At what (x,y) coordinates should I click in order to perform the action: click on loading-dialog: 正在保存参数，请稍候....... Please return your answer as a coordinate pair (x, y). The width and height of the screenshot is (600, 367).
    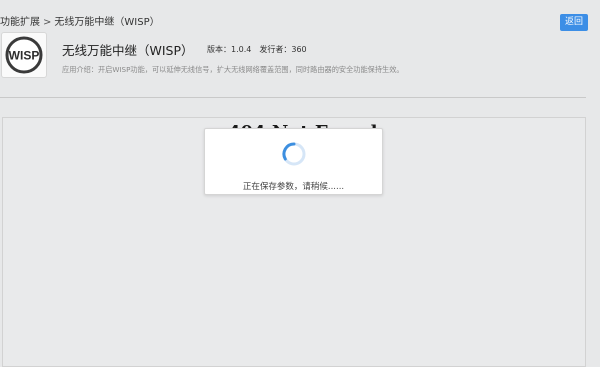
    Looking at the image, I should click on (293, 161).